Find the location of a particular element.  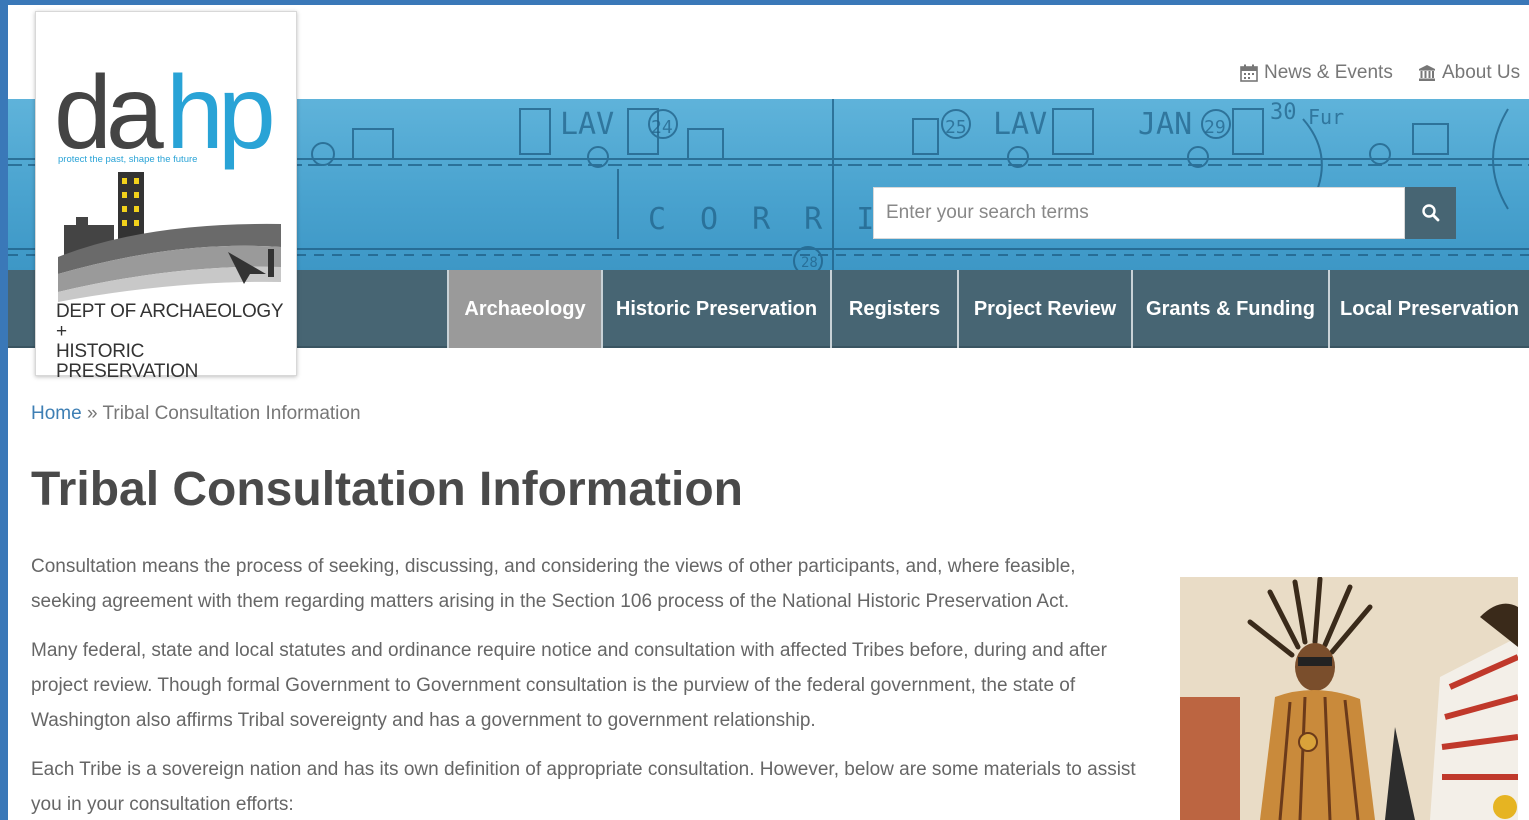

nav-item-project-review: Project Review is located at coordinates (1044, 309).